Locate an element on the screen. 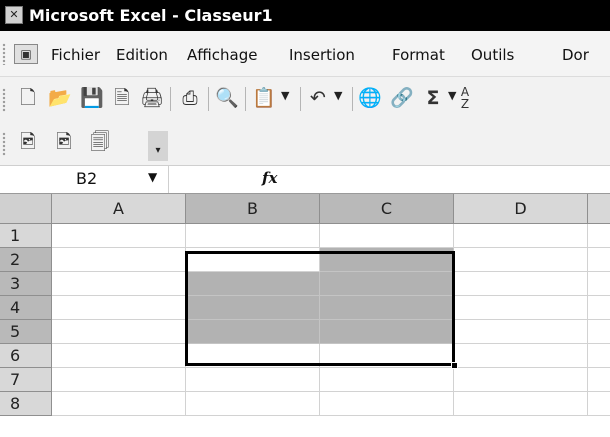 The height and width of the screenshot is (437, 610). insert-function-icon: fx is located at coordinates (269, 178).